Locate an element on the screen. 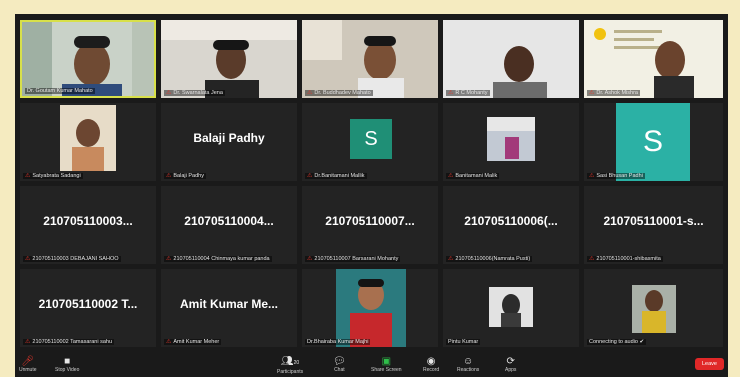 The image size is (740, 377). participant-name: ⚠ 210705110007 Barsarani Mohanty is located at coordinates (353, 259).